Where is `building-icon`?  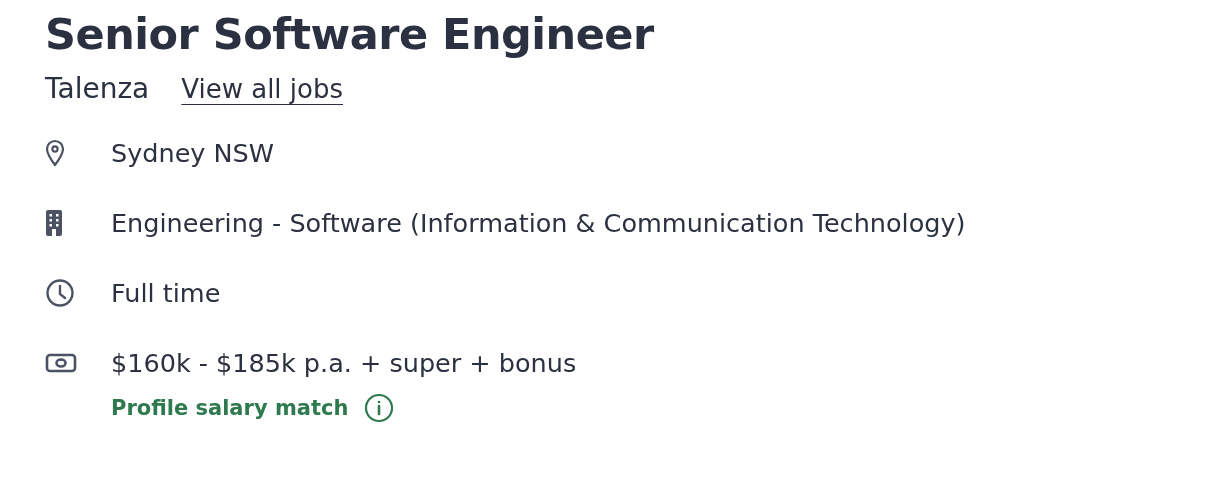 building-icon is located at coordinates (54, 223).